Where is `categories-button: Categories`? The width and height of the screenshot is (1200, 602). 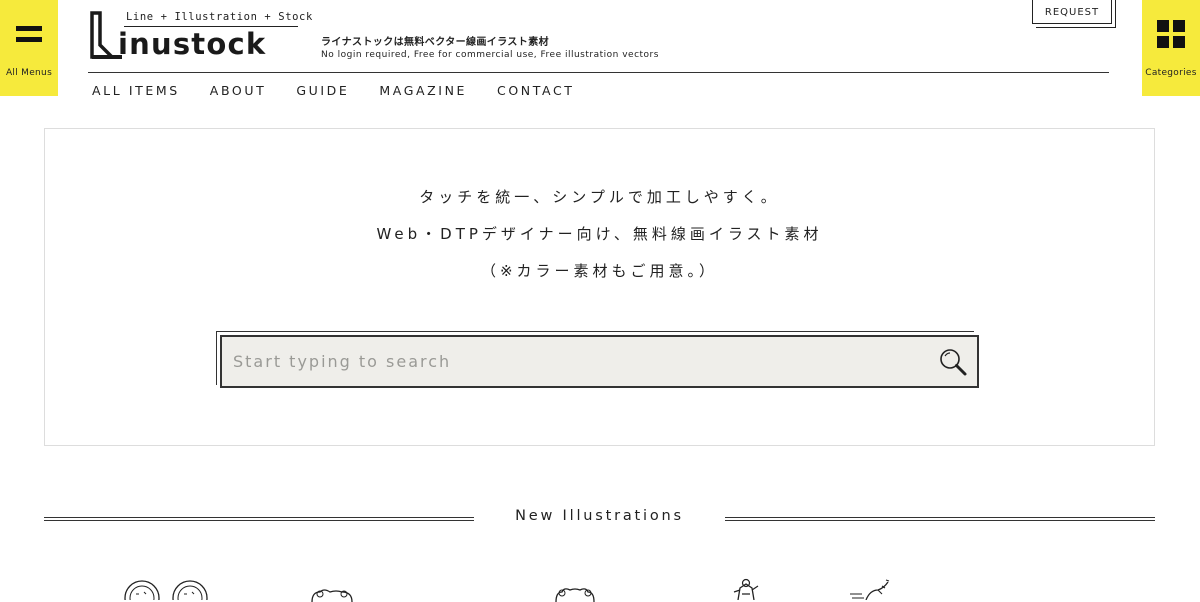 categories-button: Categories is located at coordinates (1171, 48).